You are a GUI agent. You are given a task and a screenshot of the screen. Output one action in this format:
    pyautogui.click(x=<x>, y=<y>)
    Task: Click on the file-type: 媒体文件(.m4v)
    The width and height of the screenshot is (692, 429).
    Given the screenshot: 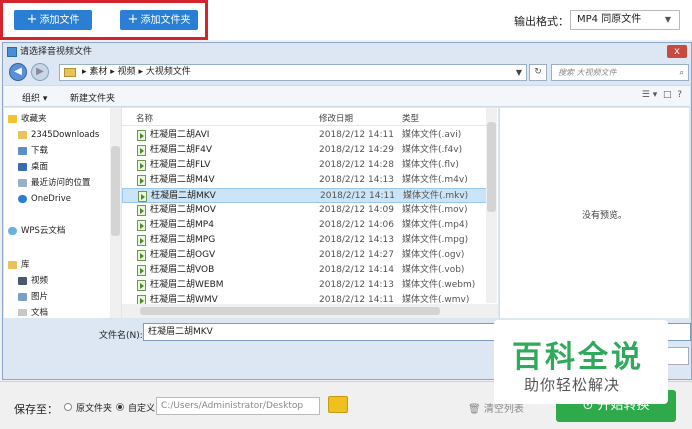 What is the action you would take?
    pyautogui.click(x=435, y=180)
    